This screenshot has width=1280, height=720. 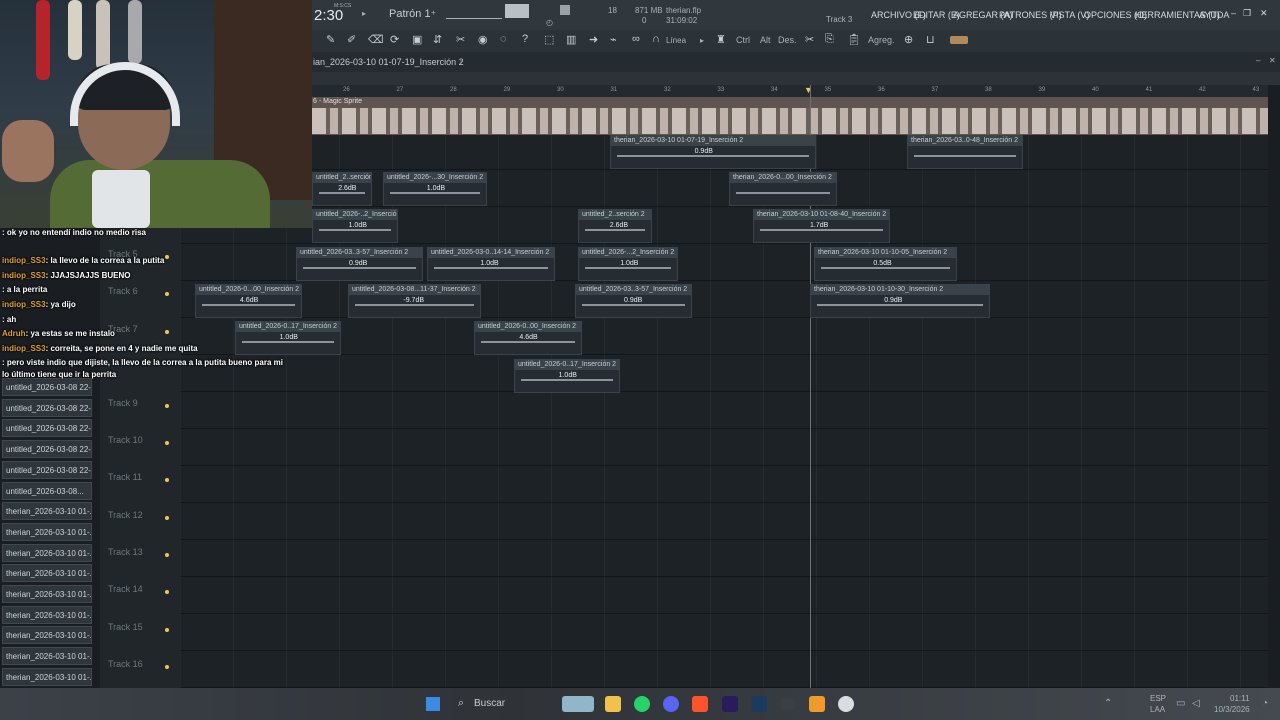 I want to click on track-label: Track 15, so click(x=125, y=627).